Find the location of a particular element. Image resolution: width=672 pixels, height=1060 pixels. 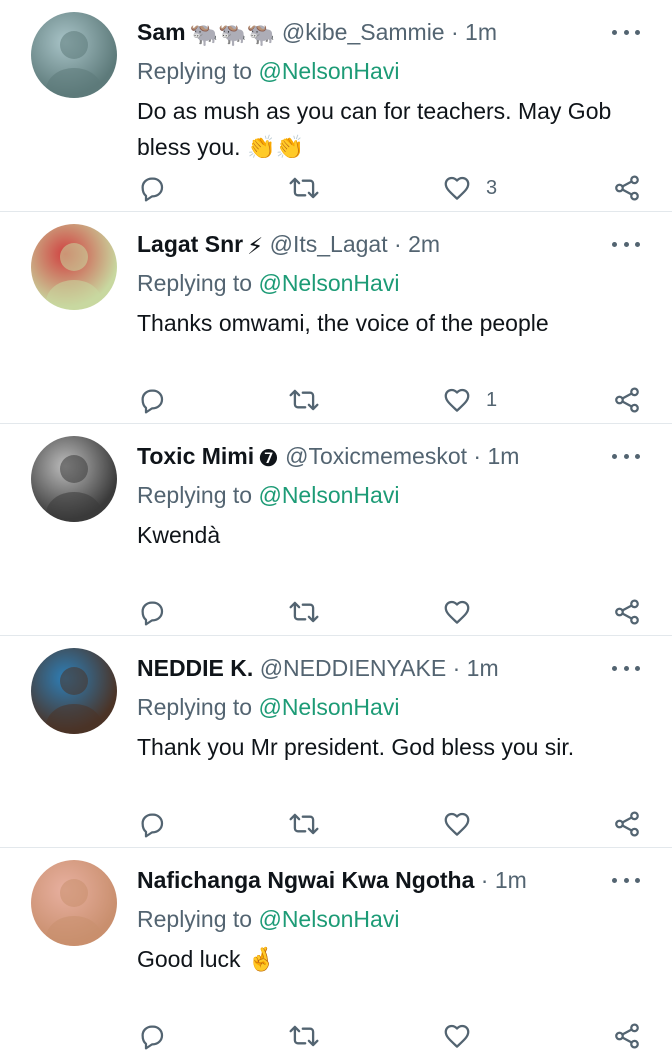

user-handle: @Toxicmemeskot is located at coordinates (376, 456).